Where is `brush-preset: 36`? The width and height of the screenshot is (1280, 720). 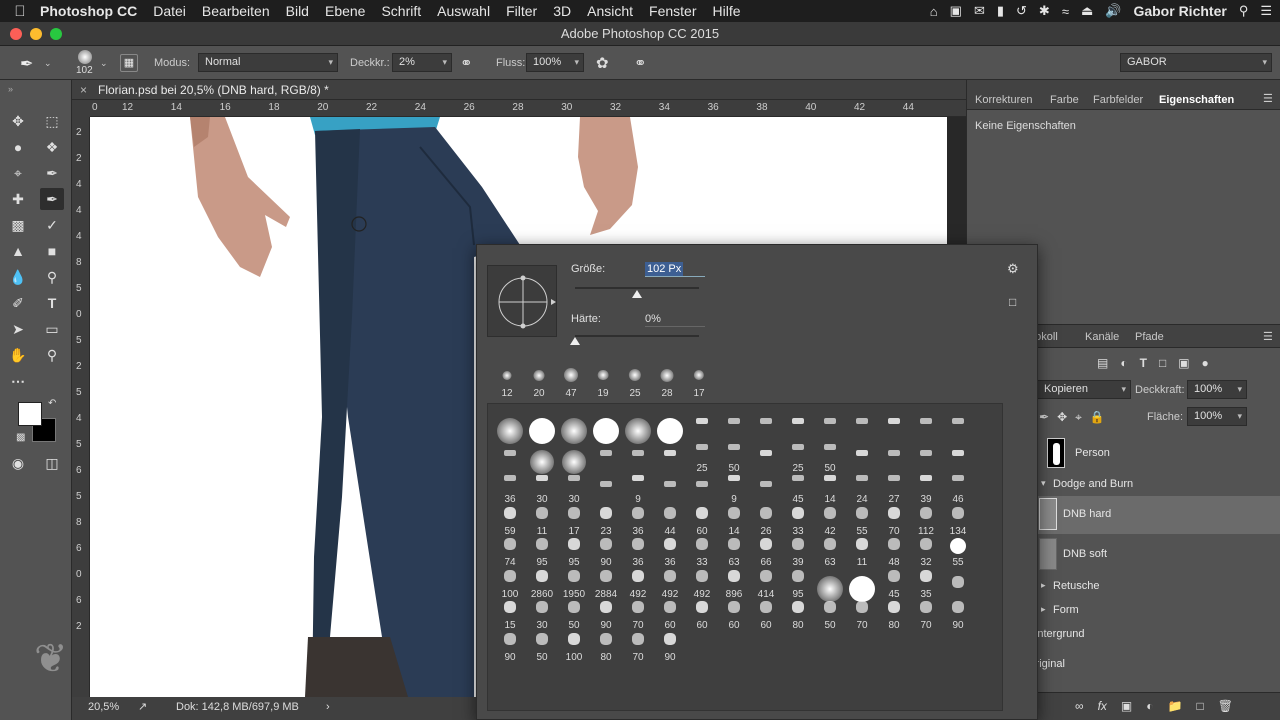 brush-preset: 36 is located at coordinates (670, 551).